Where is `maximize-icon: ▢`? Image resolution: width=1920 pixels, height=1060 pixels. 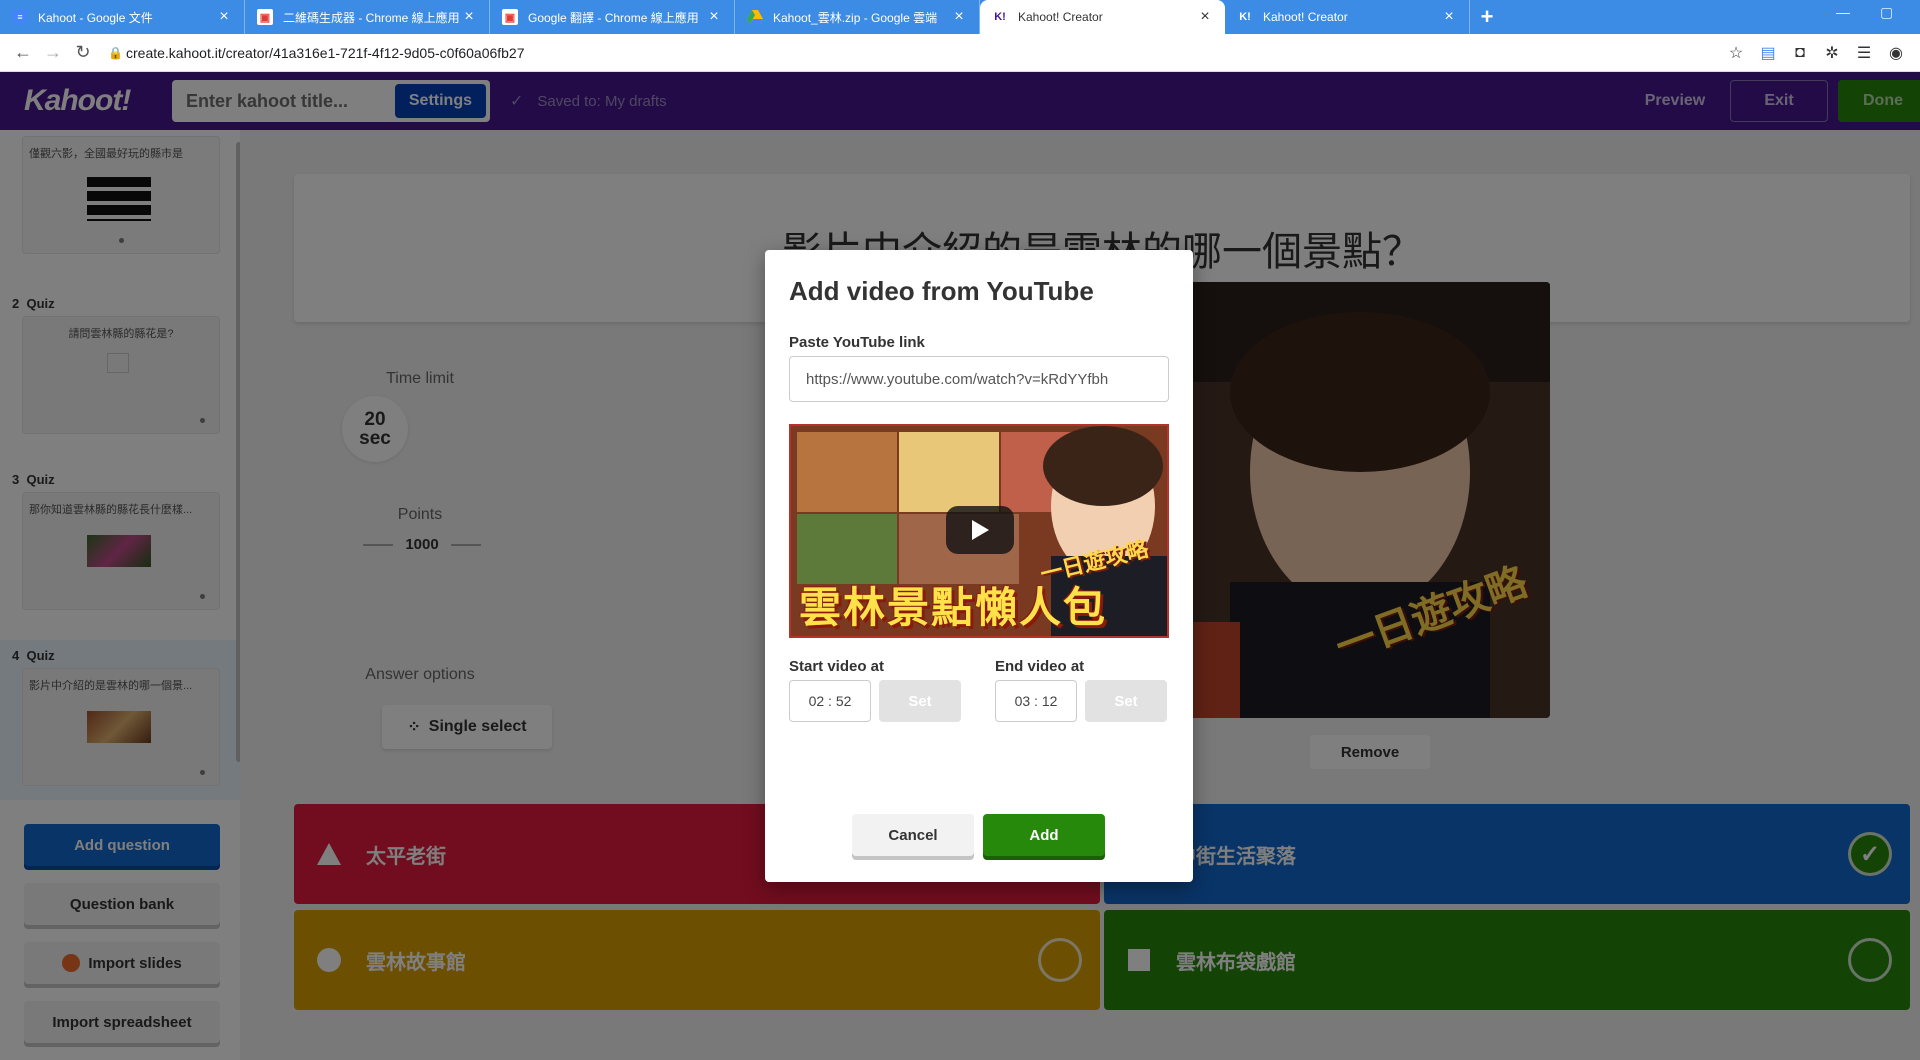 maximize-icon: ▢ is located at coordinates (1886, 12).